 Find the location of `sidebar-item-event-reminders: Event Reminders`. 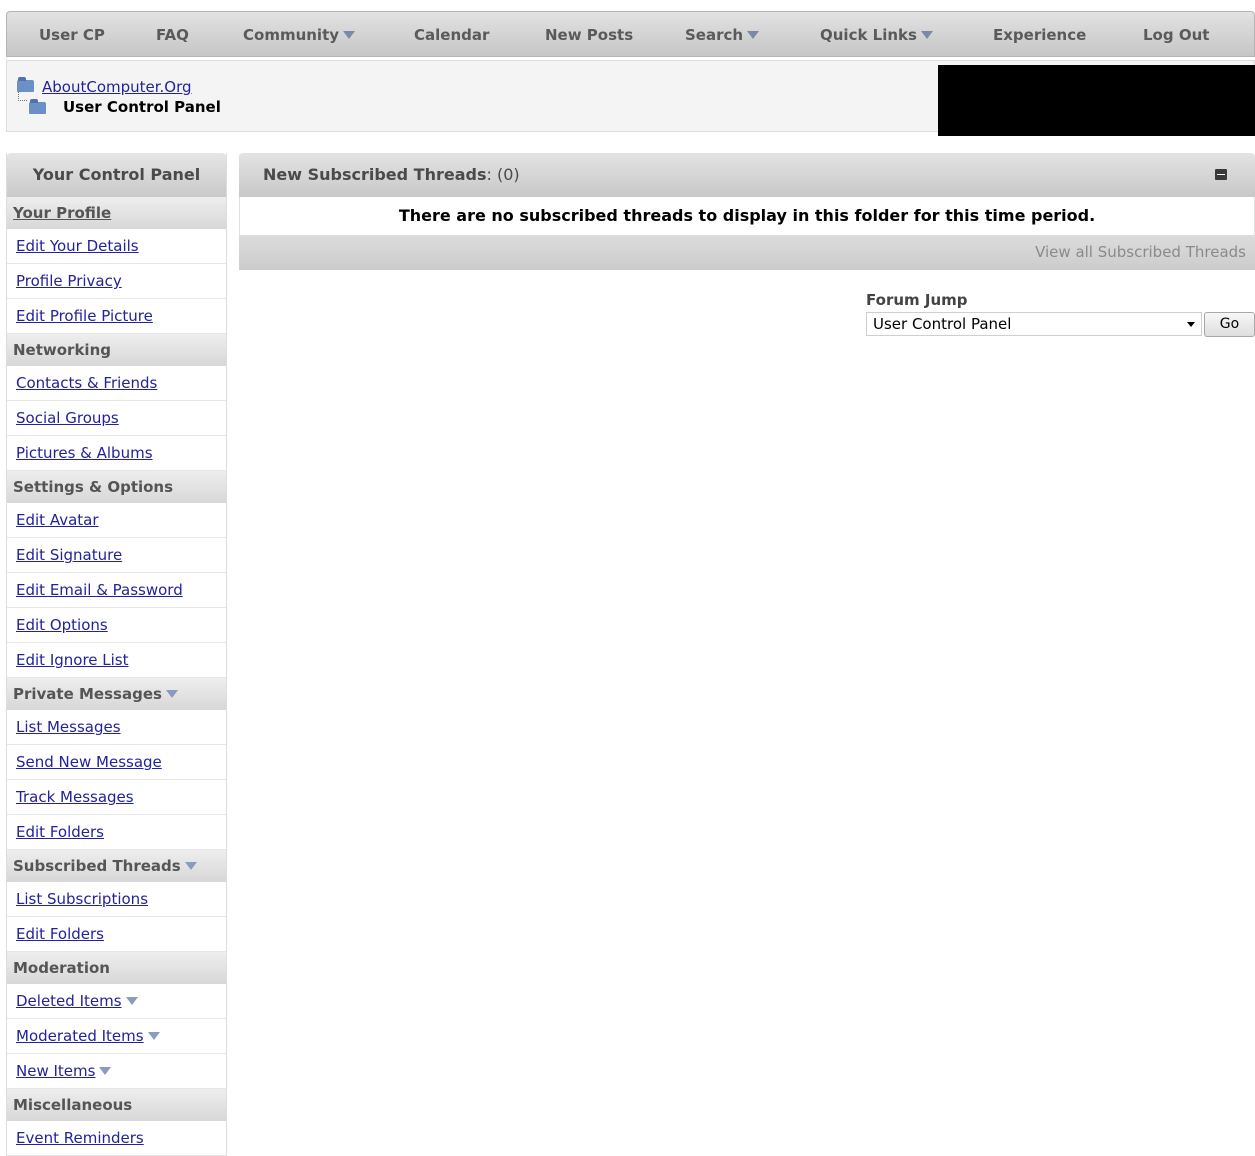

sidebar-item-event-reminders: Event Reminders is located at coordinates (116, 1138).